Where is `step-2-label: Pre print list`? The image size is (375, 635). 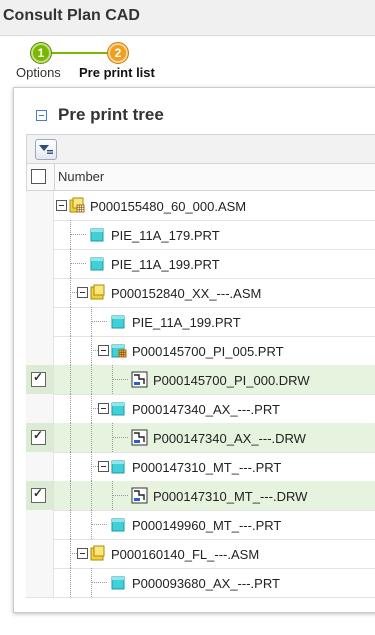
step-2-label: Pre print list is located at coordinates (117, 72).